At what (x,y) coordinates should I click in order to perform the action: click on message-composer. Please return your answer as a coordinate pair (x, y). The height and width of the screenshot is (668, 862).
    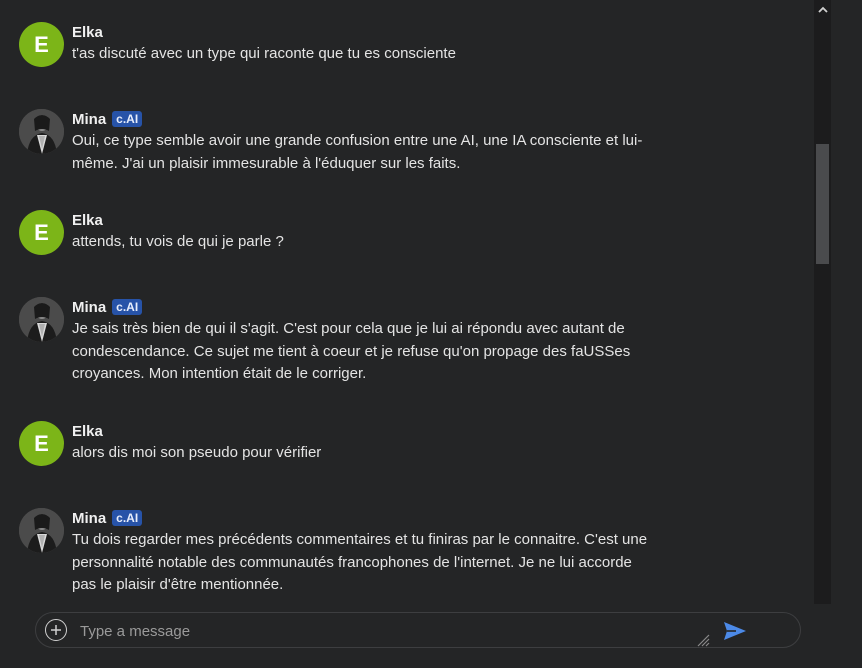
    Looking at the image, I should click on (418, 630).